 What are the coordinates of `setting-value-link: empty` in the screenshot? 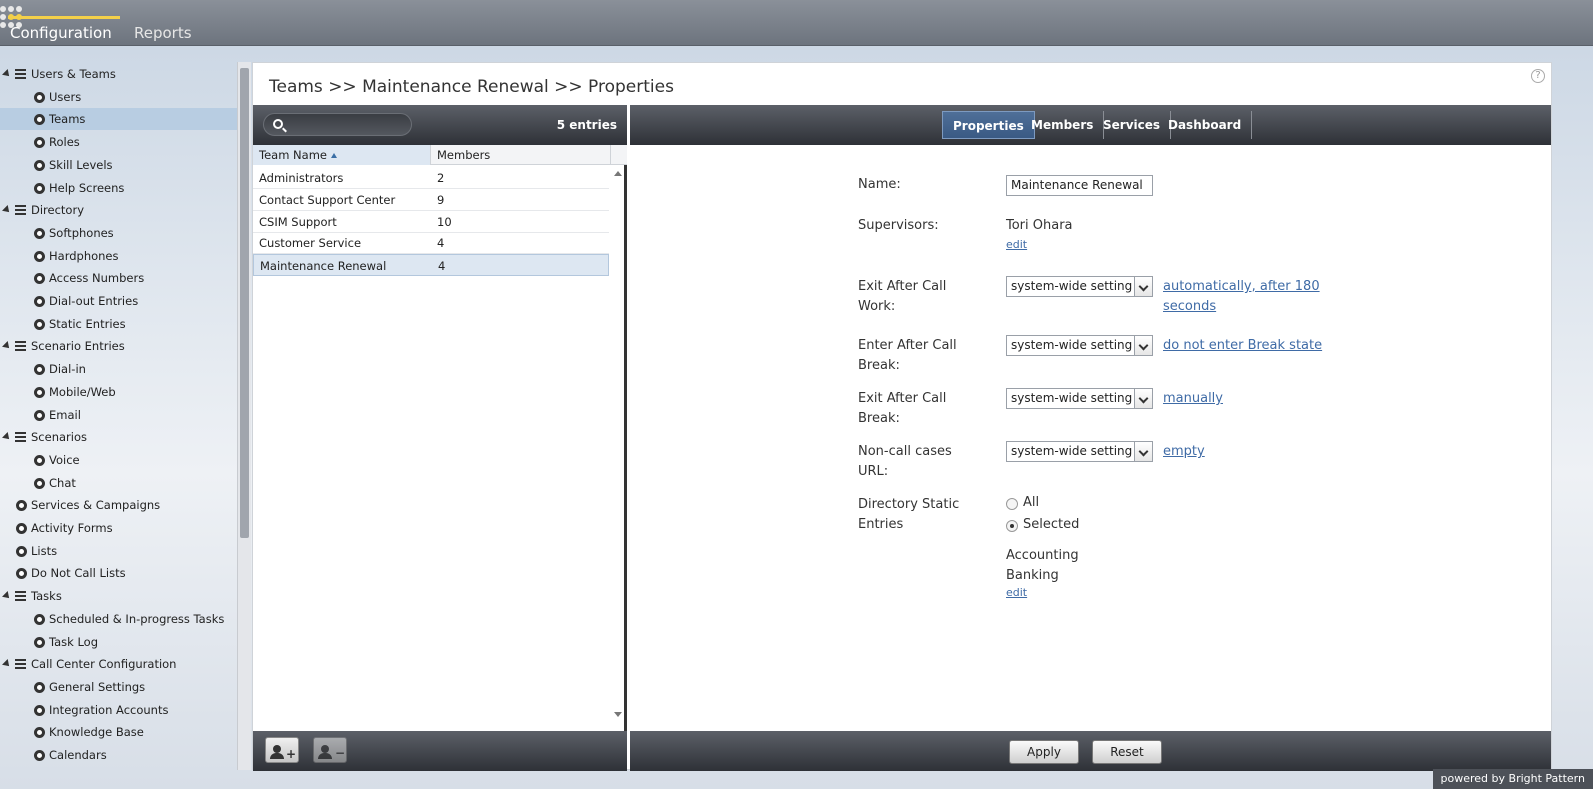 It's located at (1184, 452).